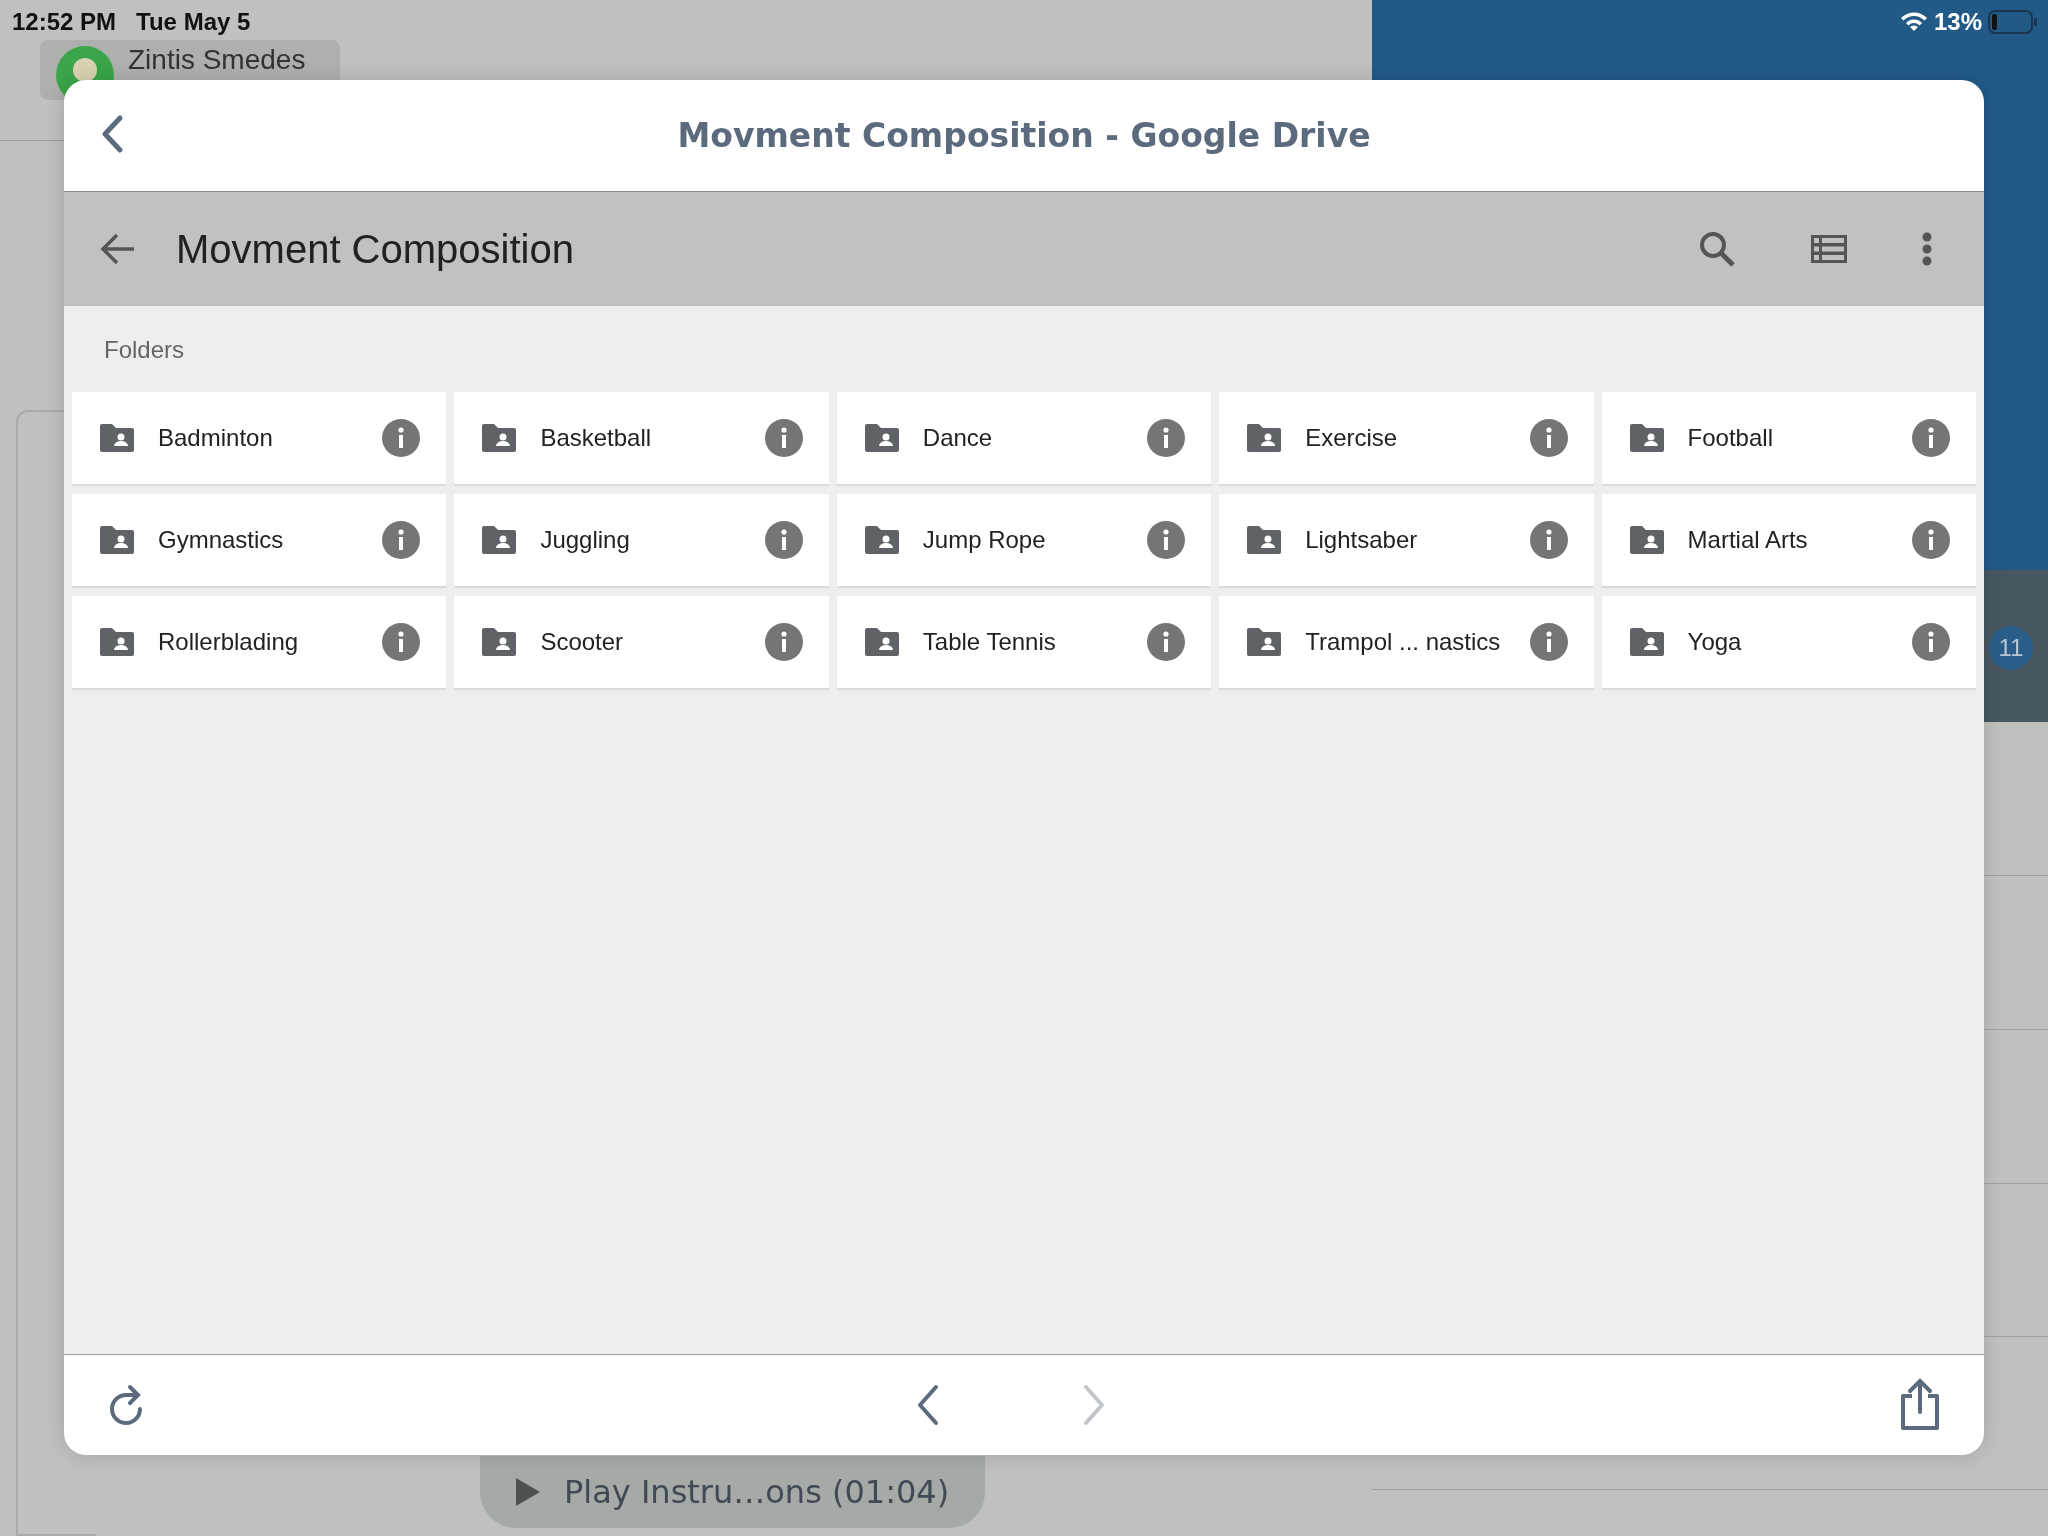 The height and width of the screenshot is (1536, 2048). What do you see at coordinates (641, 642) in the screenshot?
I see `folder-tile: Scooter` at bounding box center [641, 642].